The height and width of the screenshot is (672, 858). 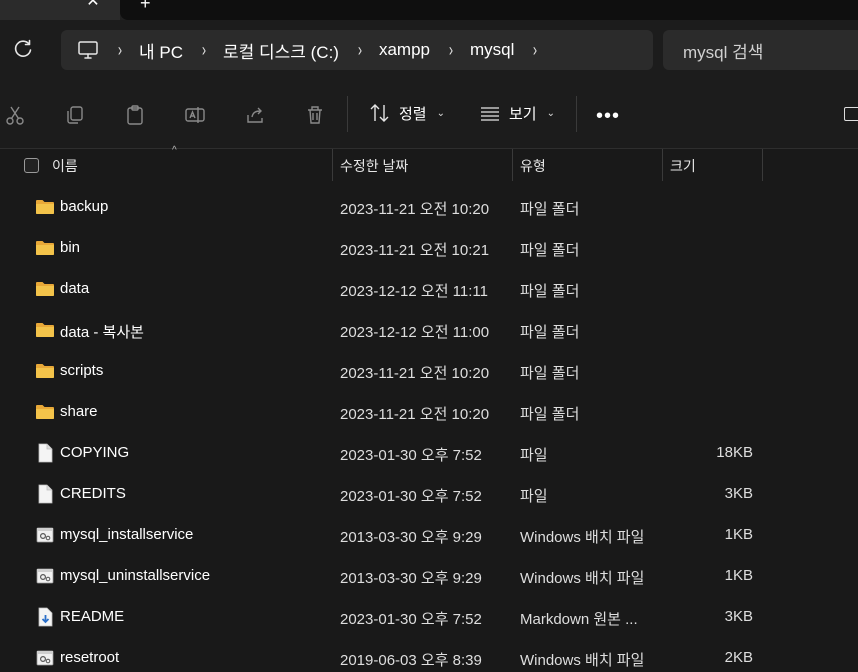 I want to click on details-pane-icon, so click(x=851, y=114).